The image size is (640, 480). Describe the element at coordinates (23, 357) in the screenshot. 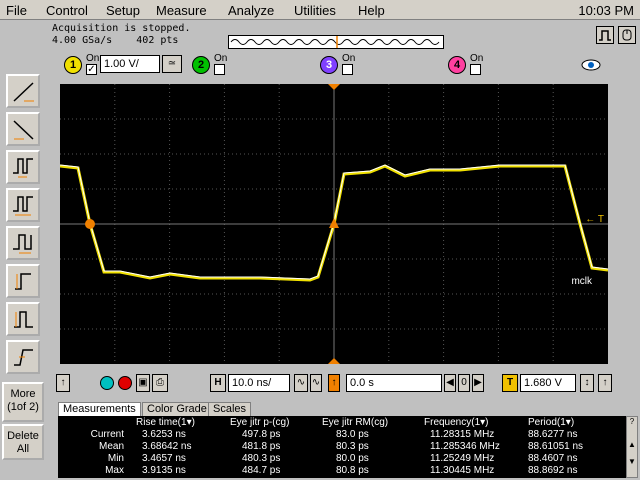

I see `rise-time-measure-icon` at that location.